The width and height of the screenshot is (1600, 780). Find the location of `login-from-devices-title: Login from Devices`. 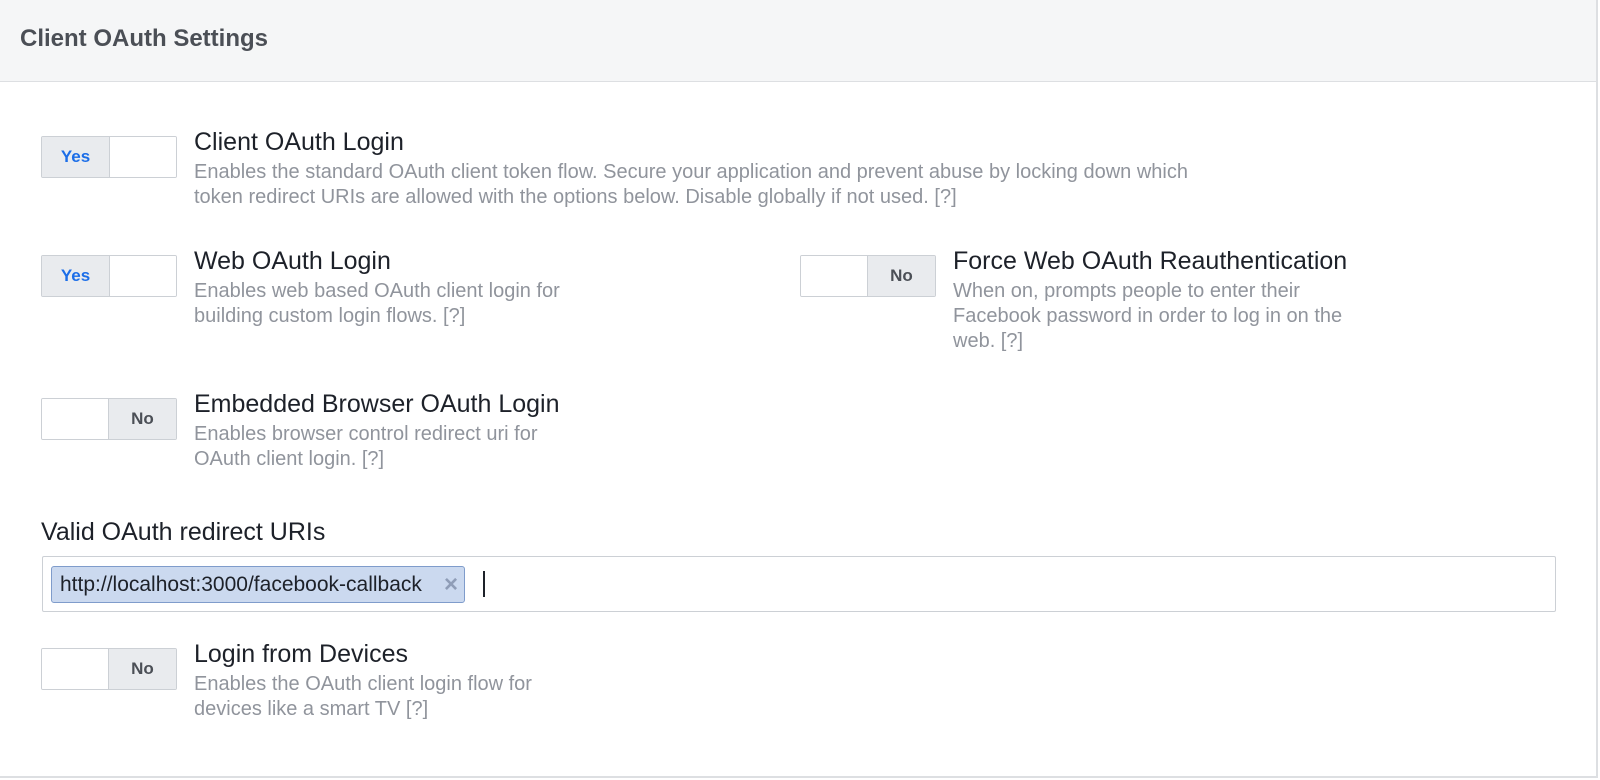

login-from-devices-title: Login from Devices is located at coordinates (301, 654).